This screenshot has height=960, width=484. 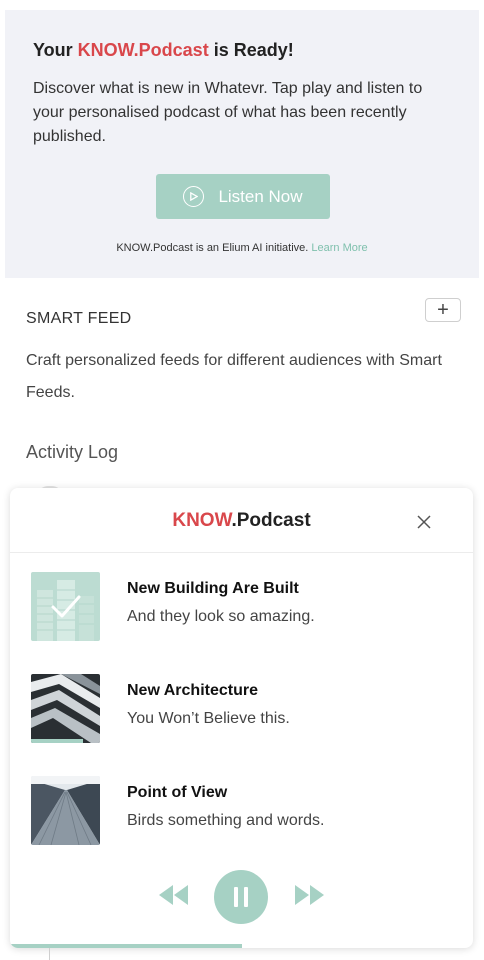 I want to click on rewind-icon, so click(x=174, y=897).